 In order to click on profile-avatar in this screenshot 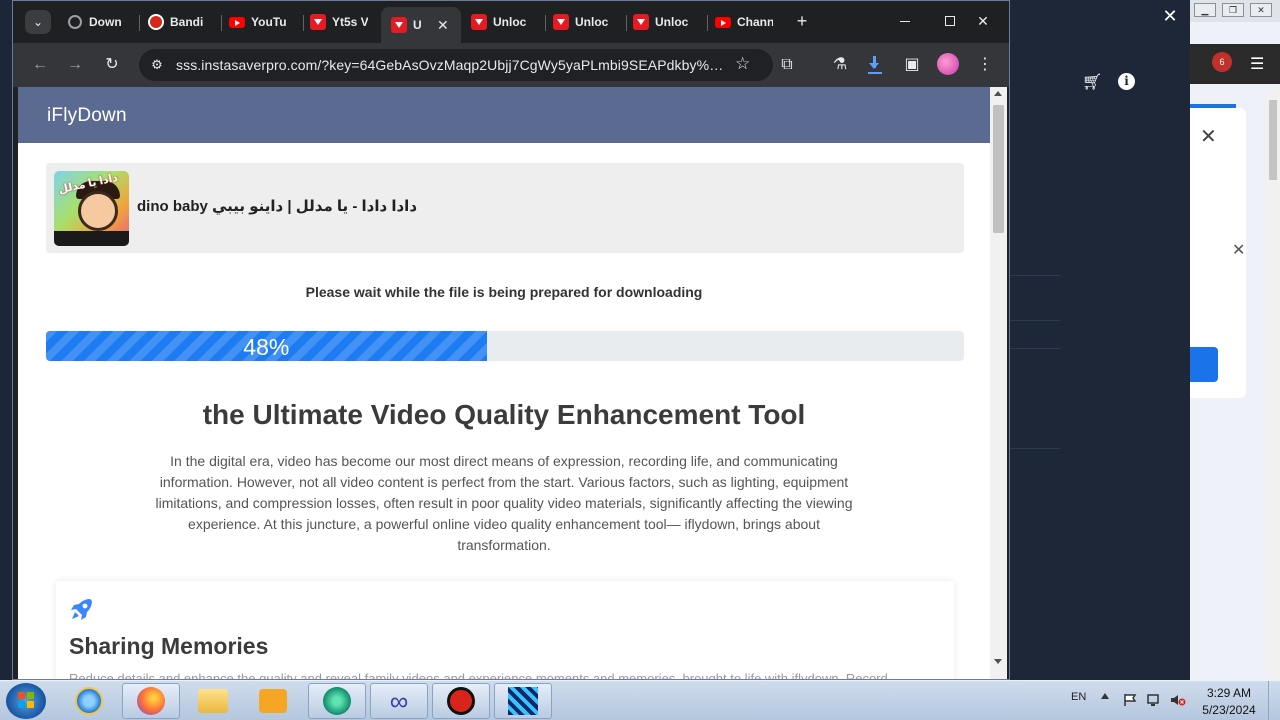, I will do `click(948, 64)`.